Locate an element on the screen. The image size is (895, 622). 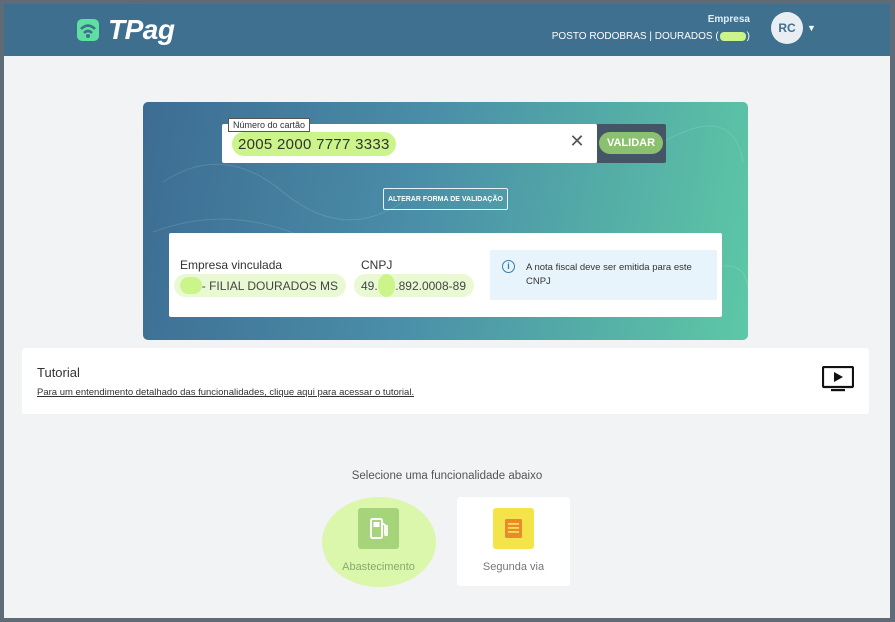
cnpj-value: 49. .892.0008-89 is located at coordinates (414, 285).